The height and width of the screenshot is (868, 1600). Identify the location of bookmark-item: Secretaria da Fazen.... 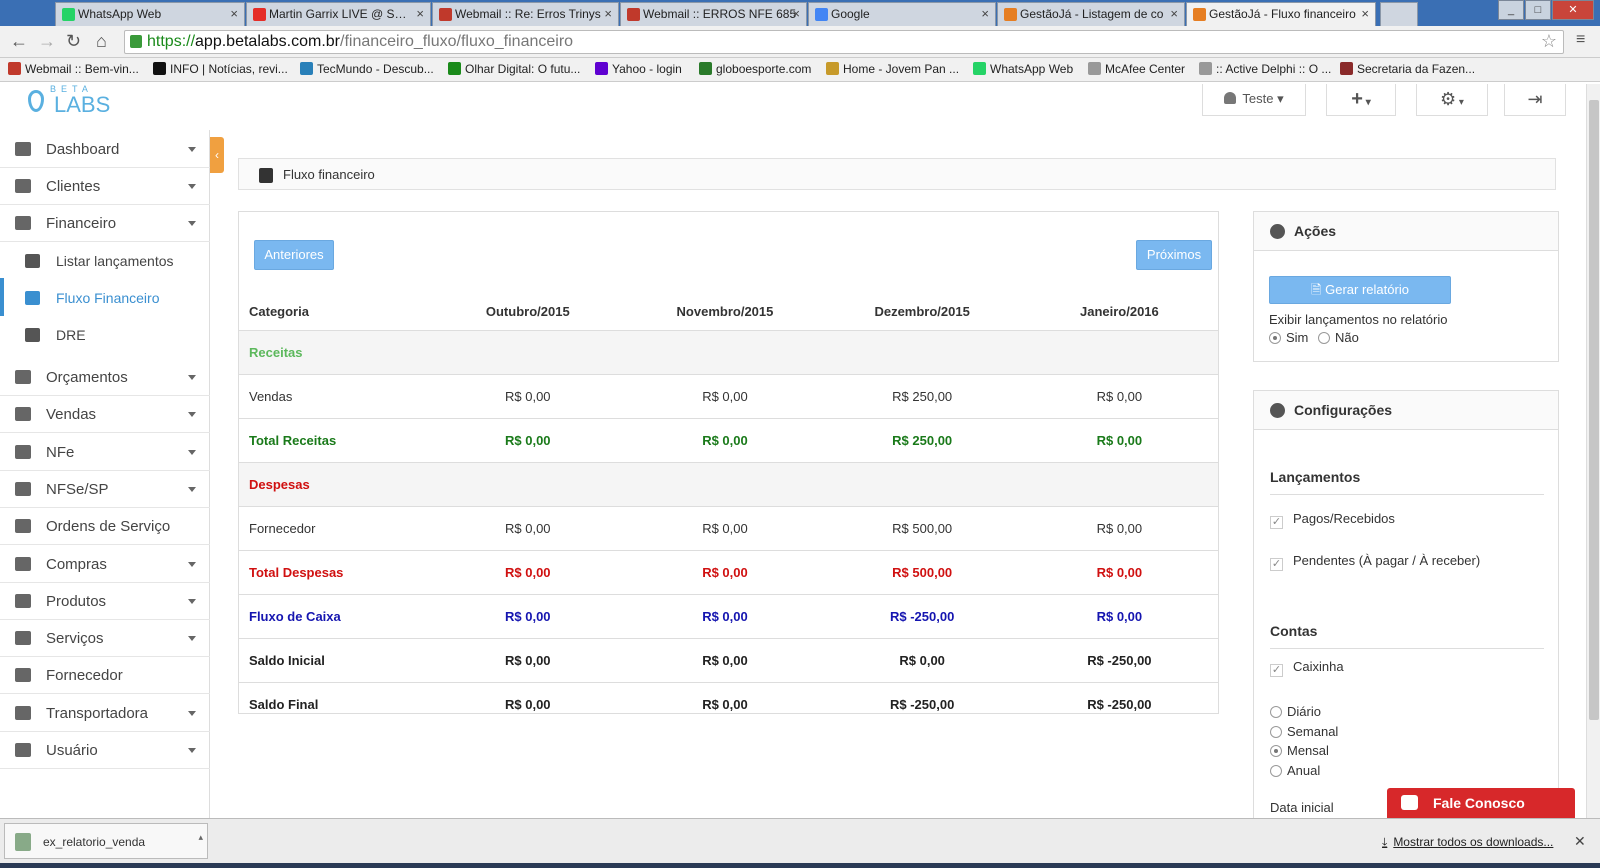
(1407, 69).